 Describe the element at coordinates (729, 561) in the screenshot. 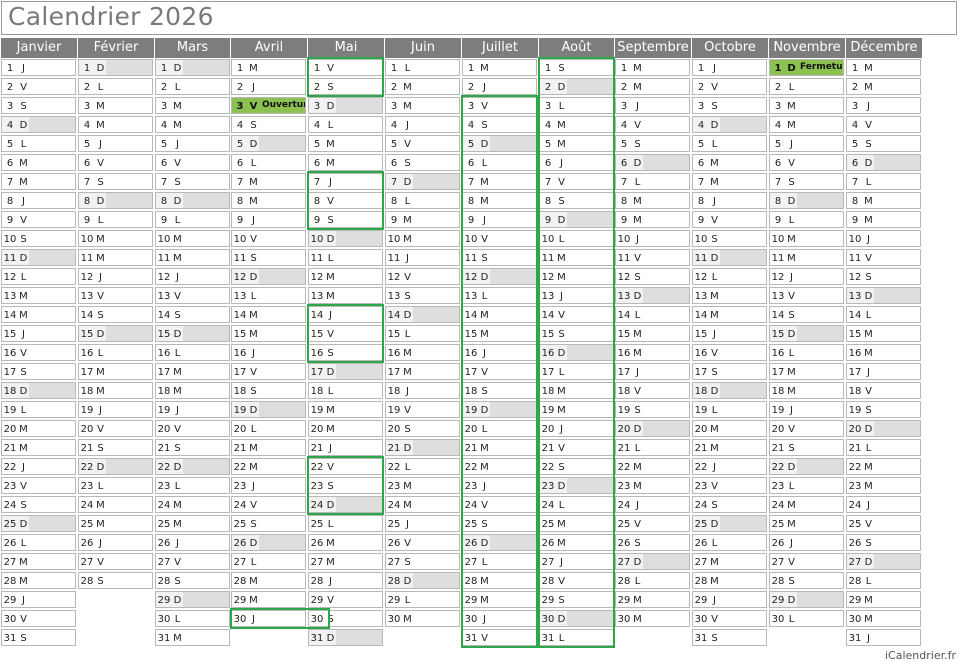

I see `day-cell: 27 M` at that location.